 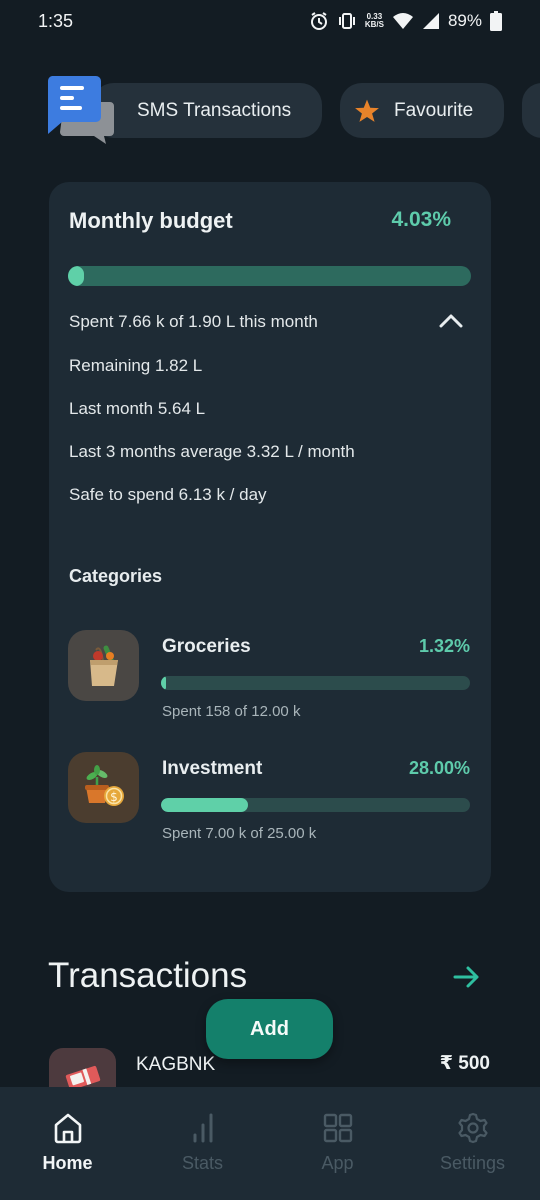 I want to click on battery-icon, so click(x=496, y=21).